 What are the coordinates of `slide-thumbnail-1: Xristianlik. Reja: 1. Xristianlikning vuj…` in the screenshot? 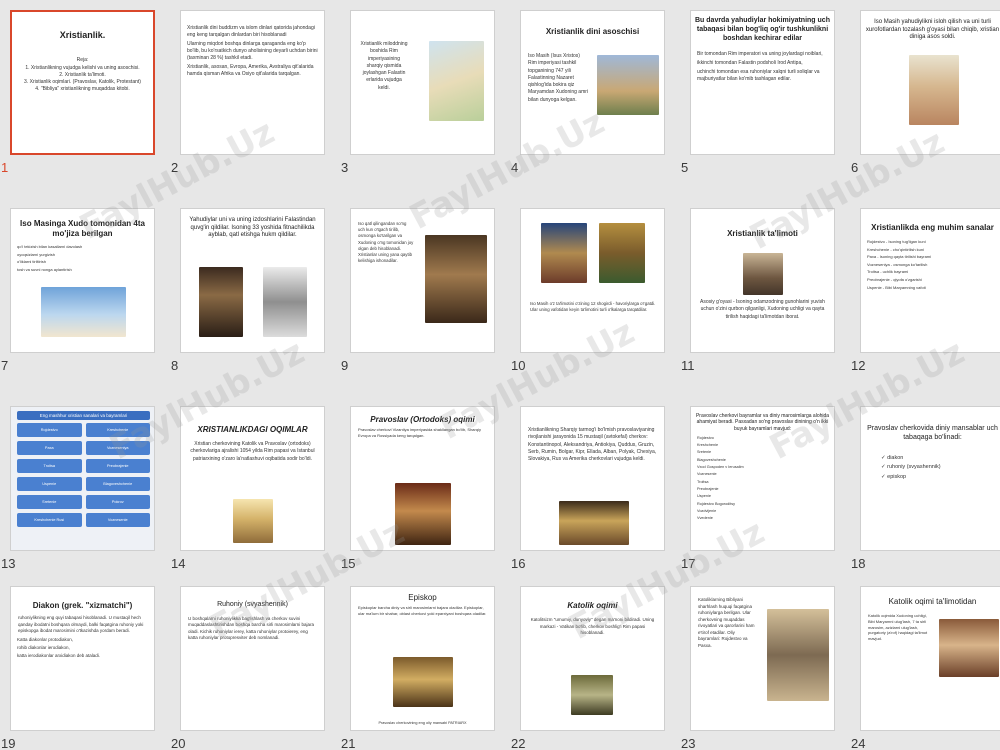 It's located at (82, 82).